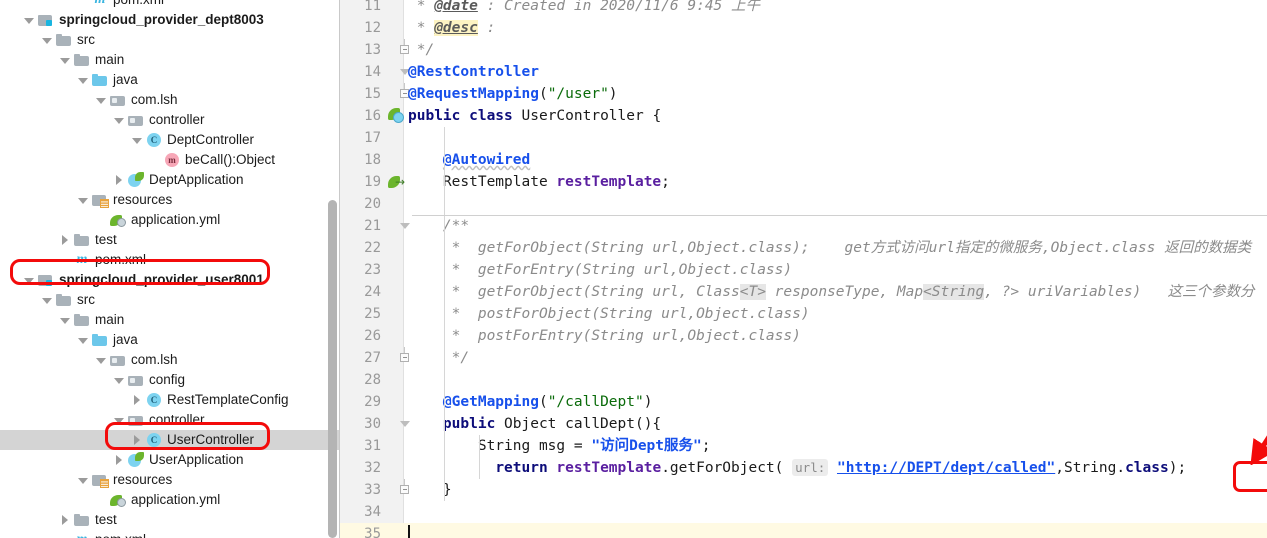 The image size is (1267, 538). Describe the element at coordinates (591, 116) in the screenshot. I see `code-token: UserController {` at that location.